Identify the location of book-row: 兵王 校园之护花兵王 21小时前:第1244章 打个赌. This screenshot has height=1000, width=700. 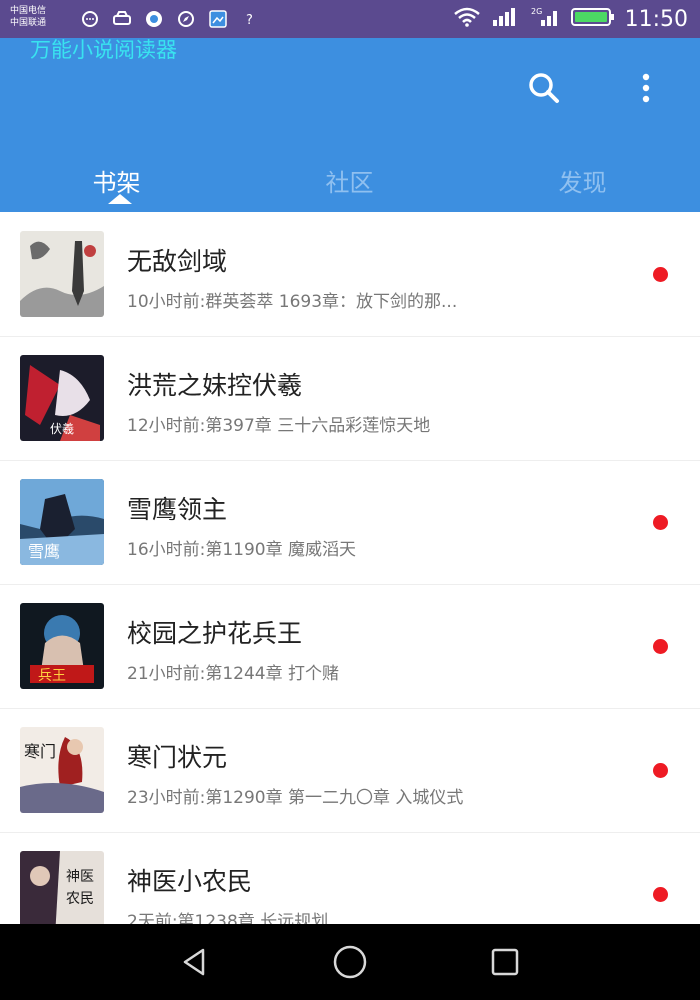
(350, 646).